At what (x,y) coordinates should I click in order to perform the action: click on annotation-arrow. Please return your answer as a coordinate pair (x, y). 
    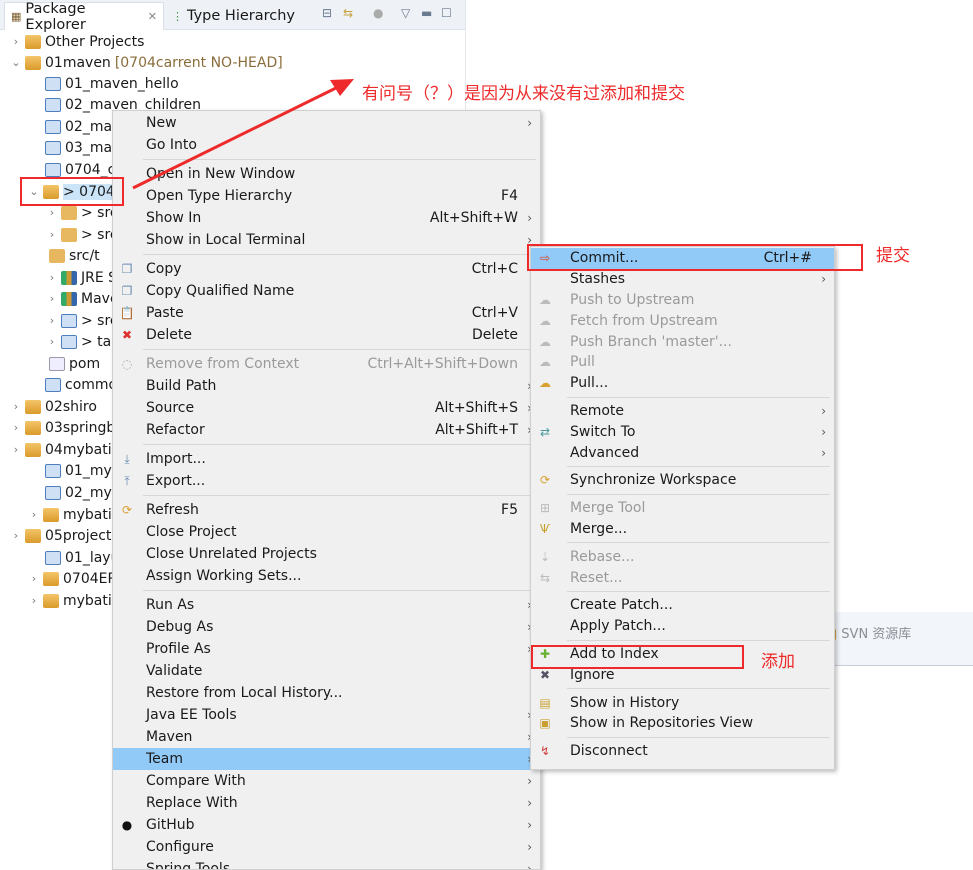
    Looking at the image, I should click on (243, 134).